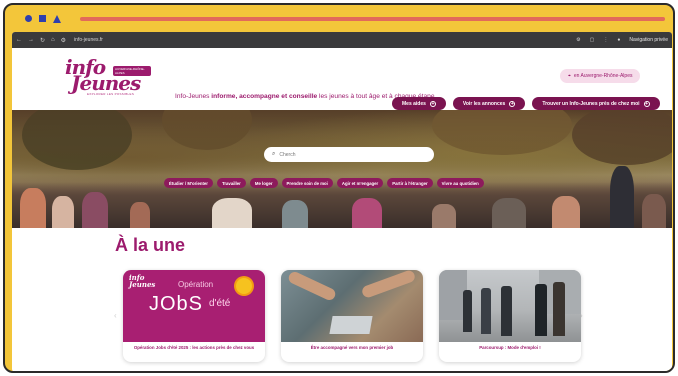  I want to click on private-icon: ●, so click(619, 40).